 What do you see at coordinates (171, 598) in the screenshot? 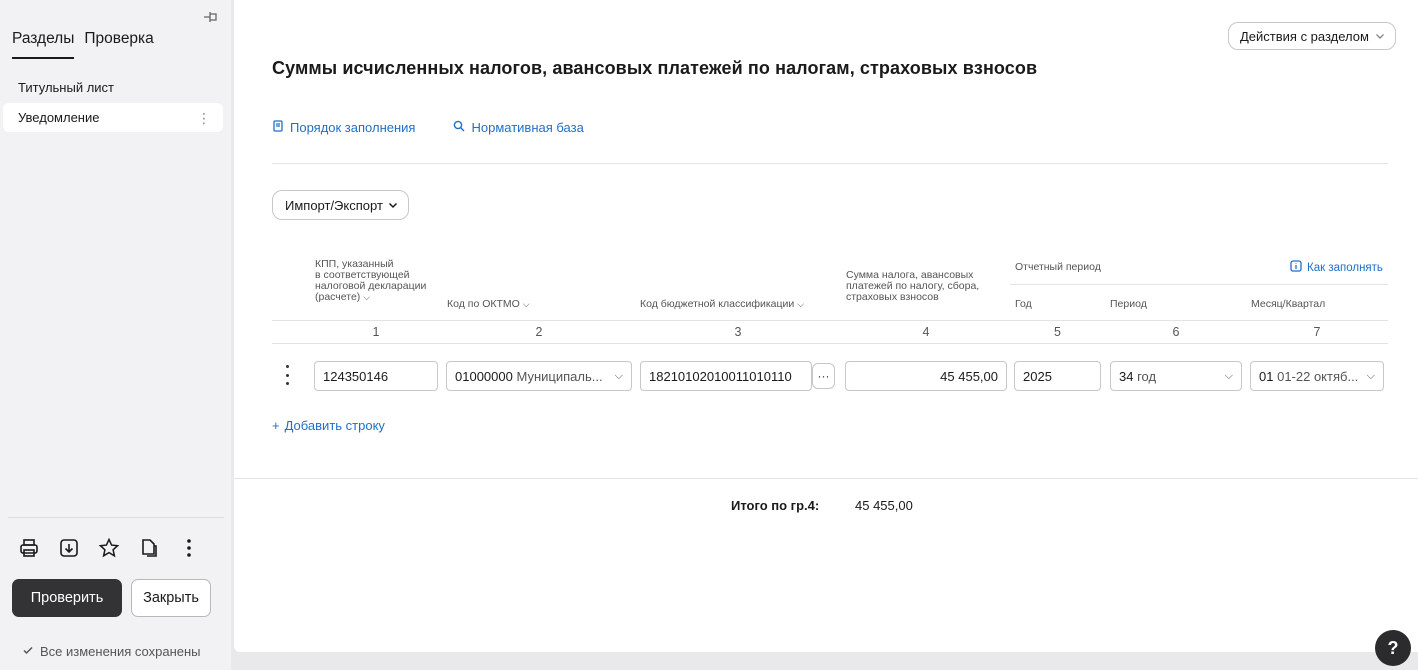
I see `close-button: Закрыть` at bounding box center [171, 598].